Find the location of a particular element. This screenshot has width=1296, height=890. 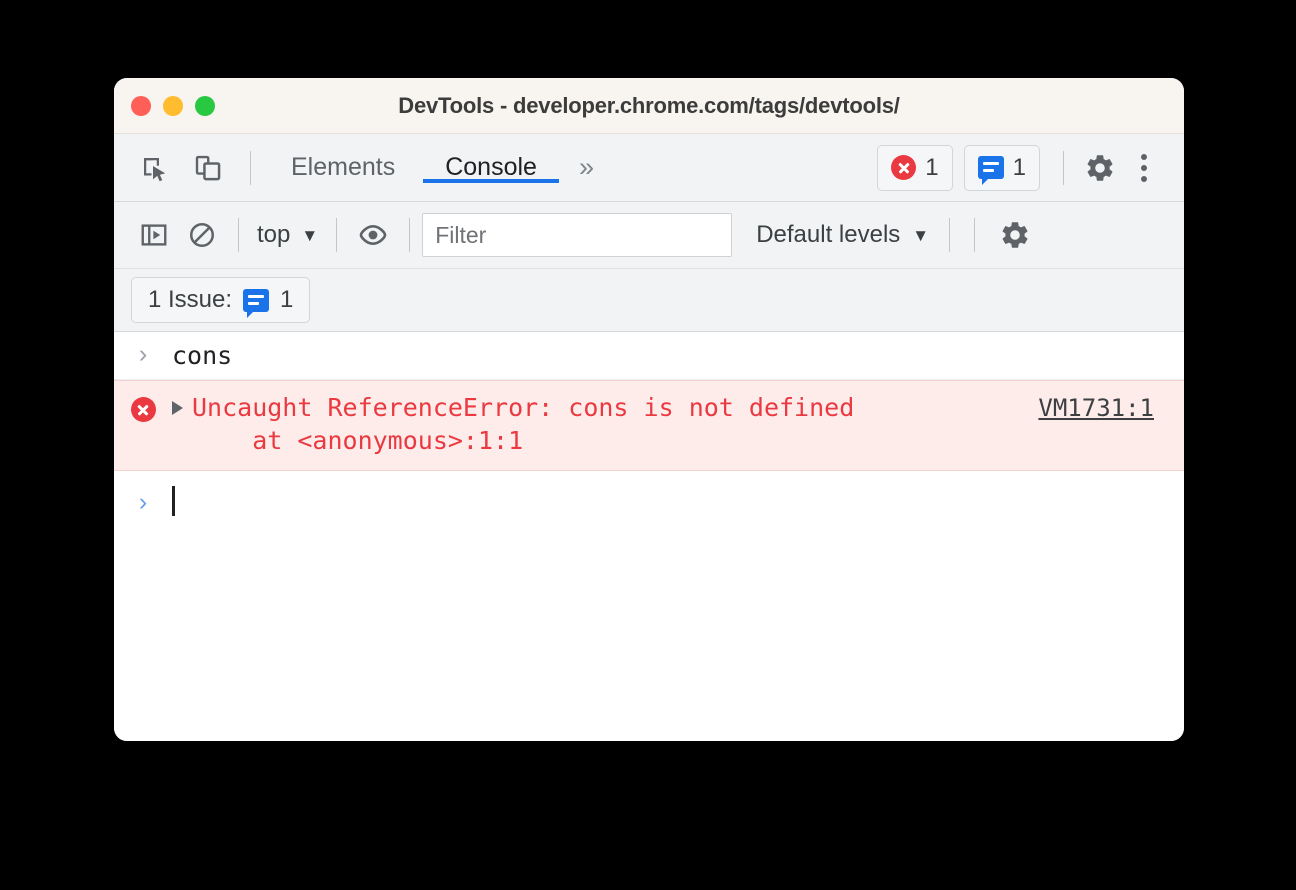

log-levels-label: Default levels is located at coordinates (828, 234).